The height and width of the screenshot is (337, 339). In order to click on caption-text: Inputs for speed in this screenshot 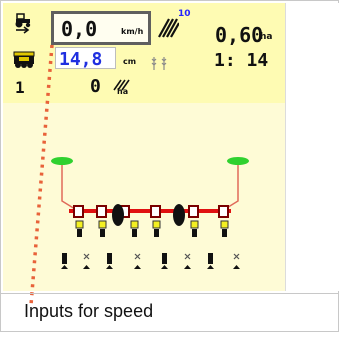, I will do `click(89, 311)`.